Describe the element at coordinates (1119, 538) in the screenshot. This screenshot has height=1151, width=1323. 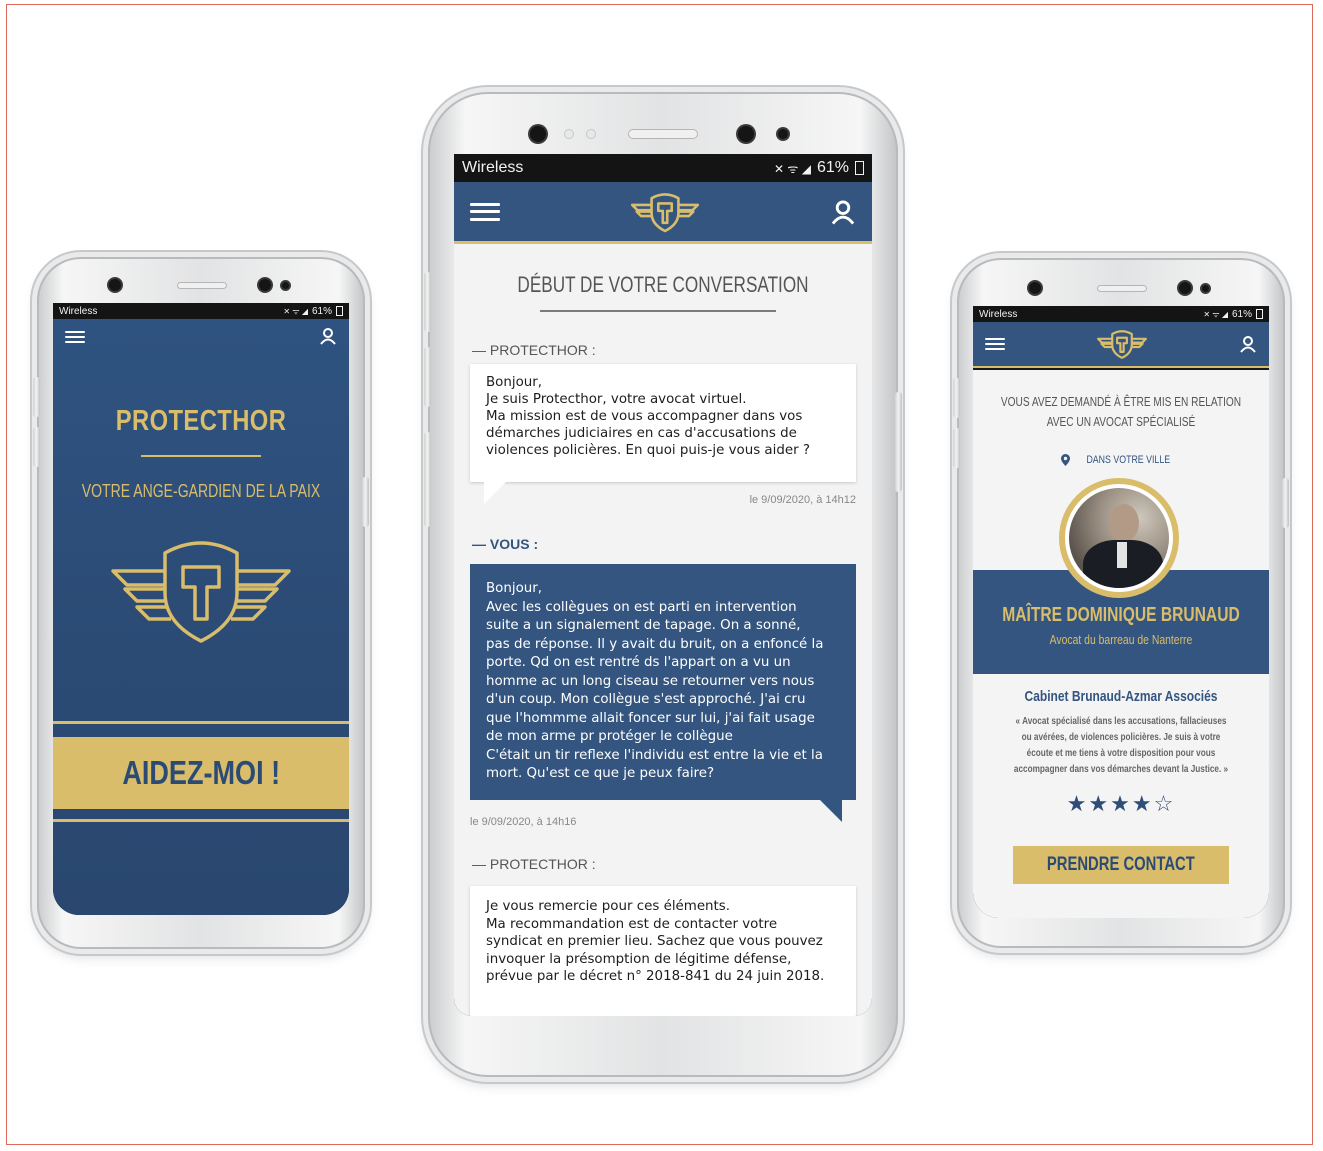
I see `avatar` at that location.